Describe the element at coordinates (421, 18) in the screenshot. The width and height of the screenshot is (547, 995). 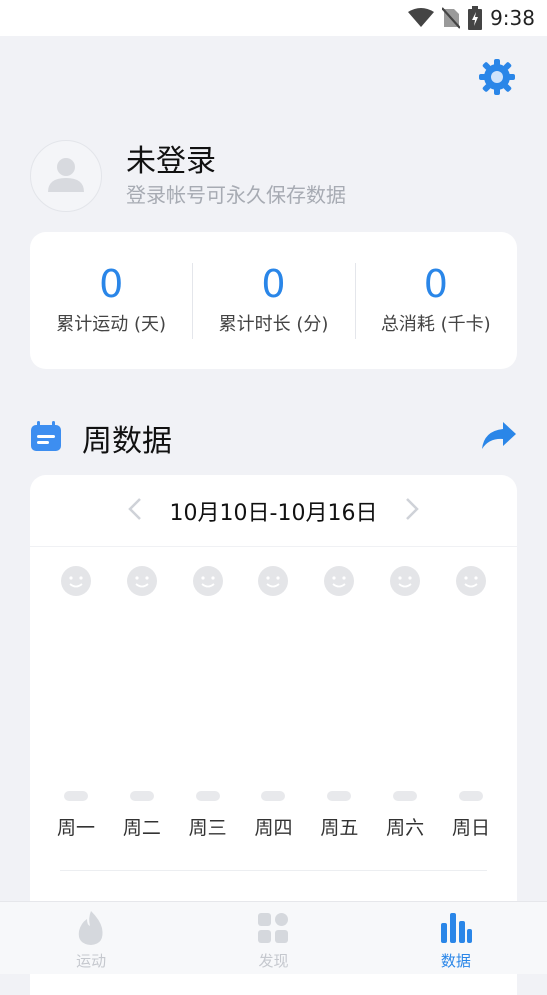
I see `wifi-icon` at that location.